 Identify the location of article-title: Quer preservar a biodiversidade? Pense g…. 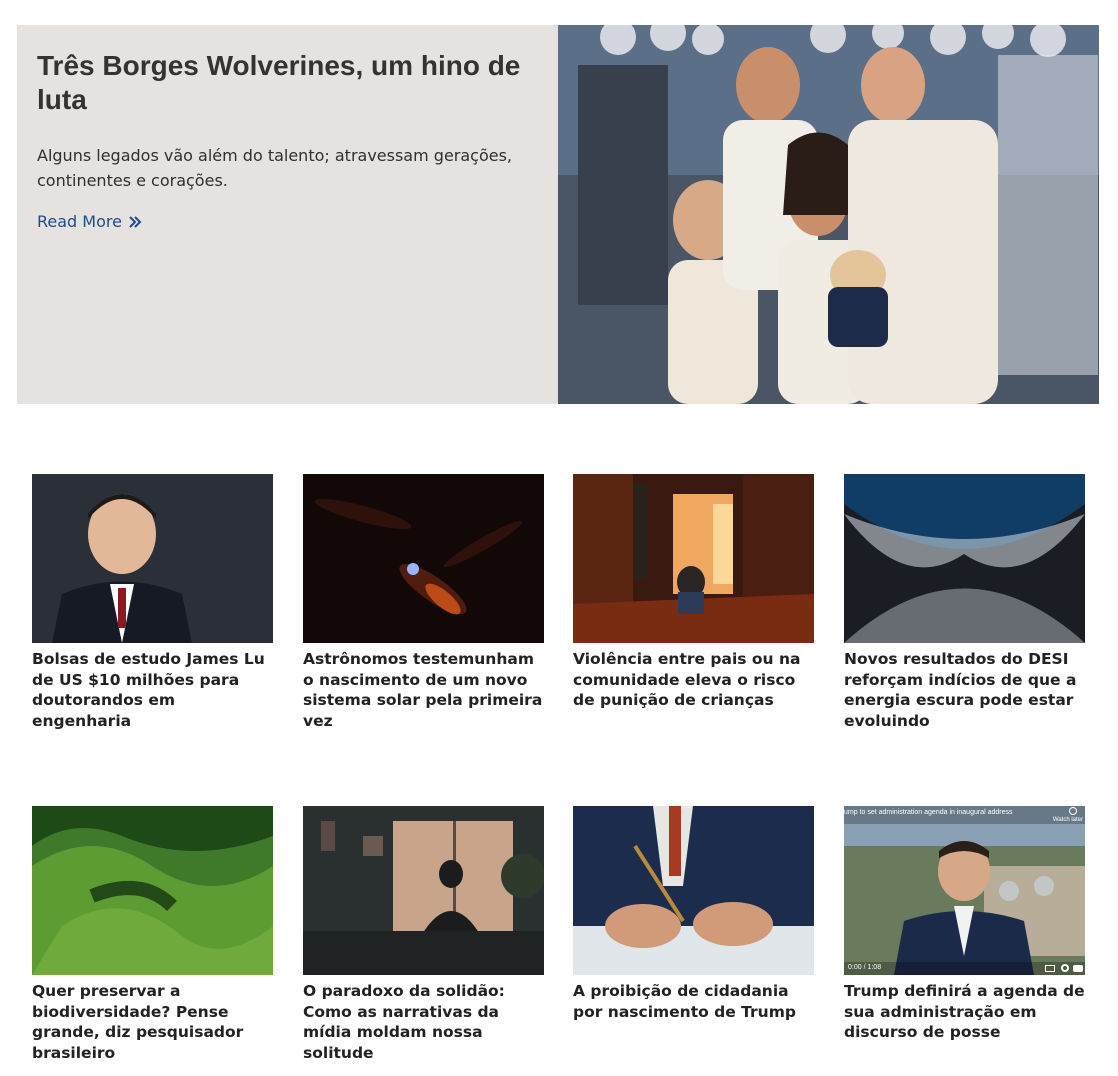
(152, 1022).